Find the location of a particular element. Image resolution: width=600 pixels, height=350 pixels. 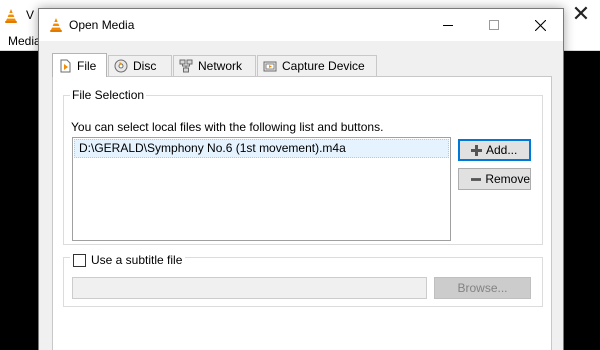

background-close-icon: ✕ is located at coordinates (581, 15).